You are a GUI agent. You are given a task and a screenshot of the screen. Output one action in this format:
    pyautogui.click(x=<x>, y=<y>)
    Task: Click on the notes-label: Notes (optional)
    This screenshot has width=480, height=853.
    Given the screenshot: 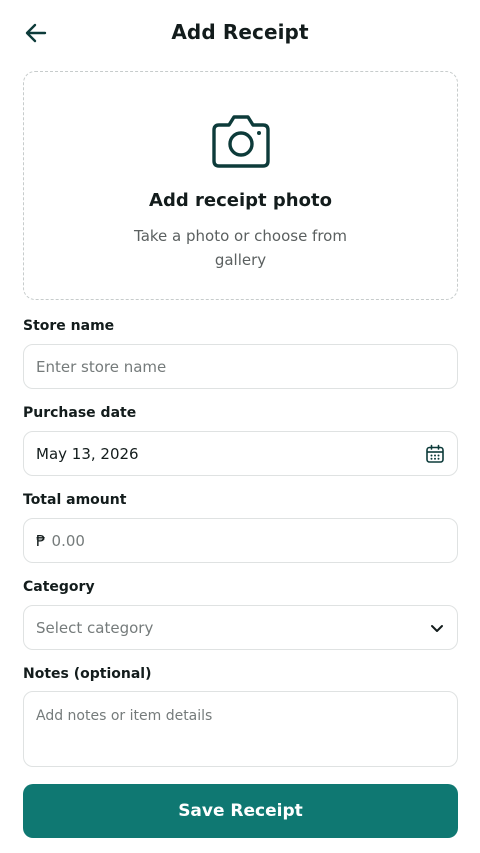 What is the action you would take?
    pyautogui.click(x=87, y=674)
    